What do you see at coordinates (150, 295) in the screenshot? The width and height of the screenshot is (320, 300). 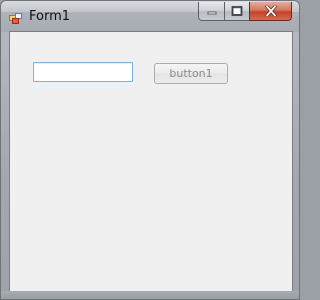 I see `window-bottom-border` at bounding box center [150, 295].